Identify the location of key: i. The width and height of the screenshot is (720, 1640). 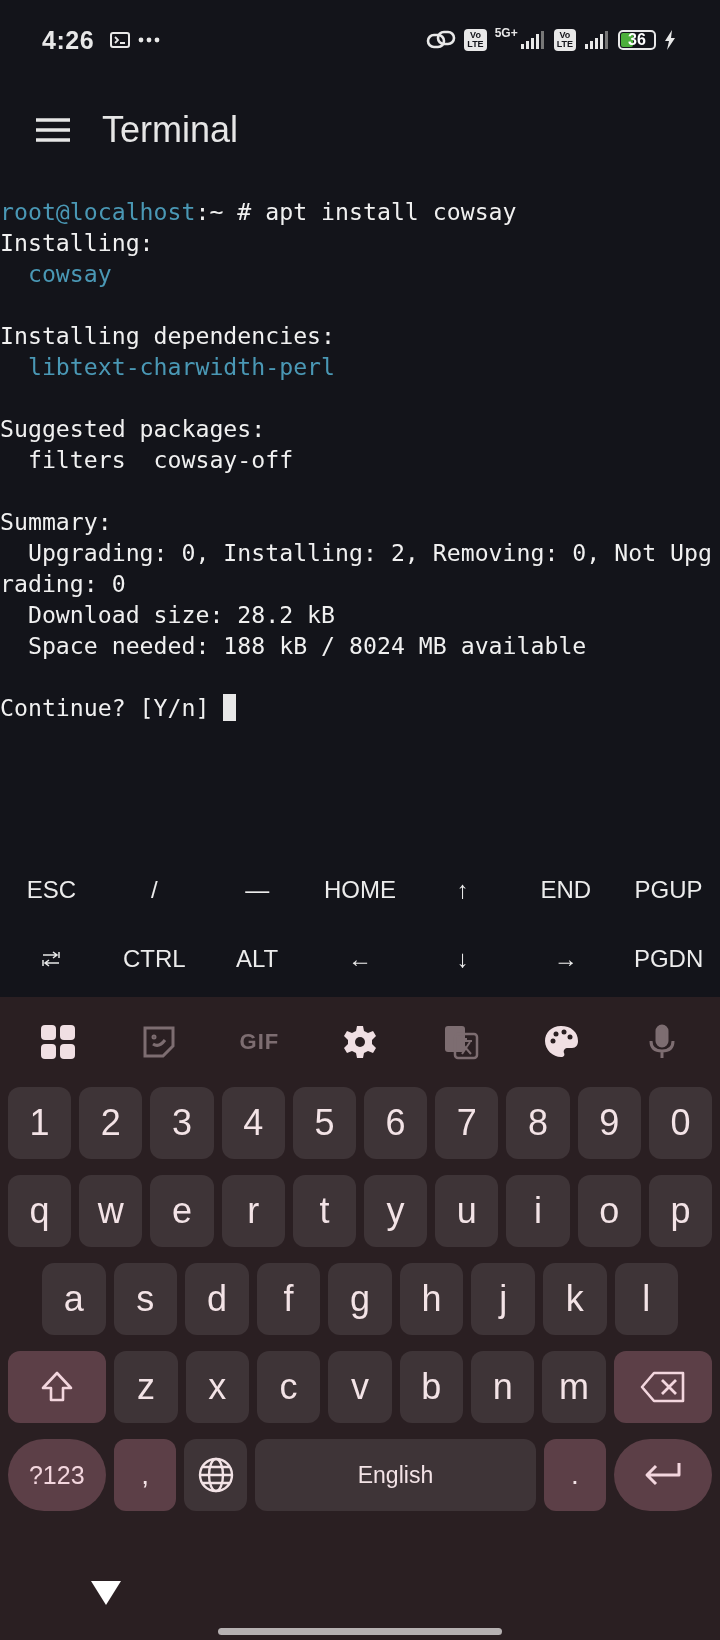
(538, 1211).